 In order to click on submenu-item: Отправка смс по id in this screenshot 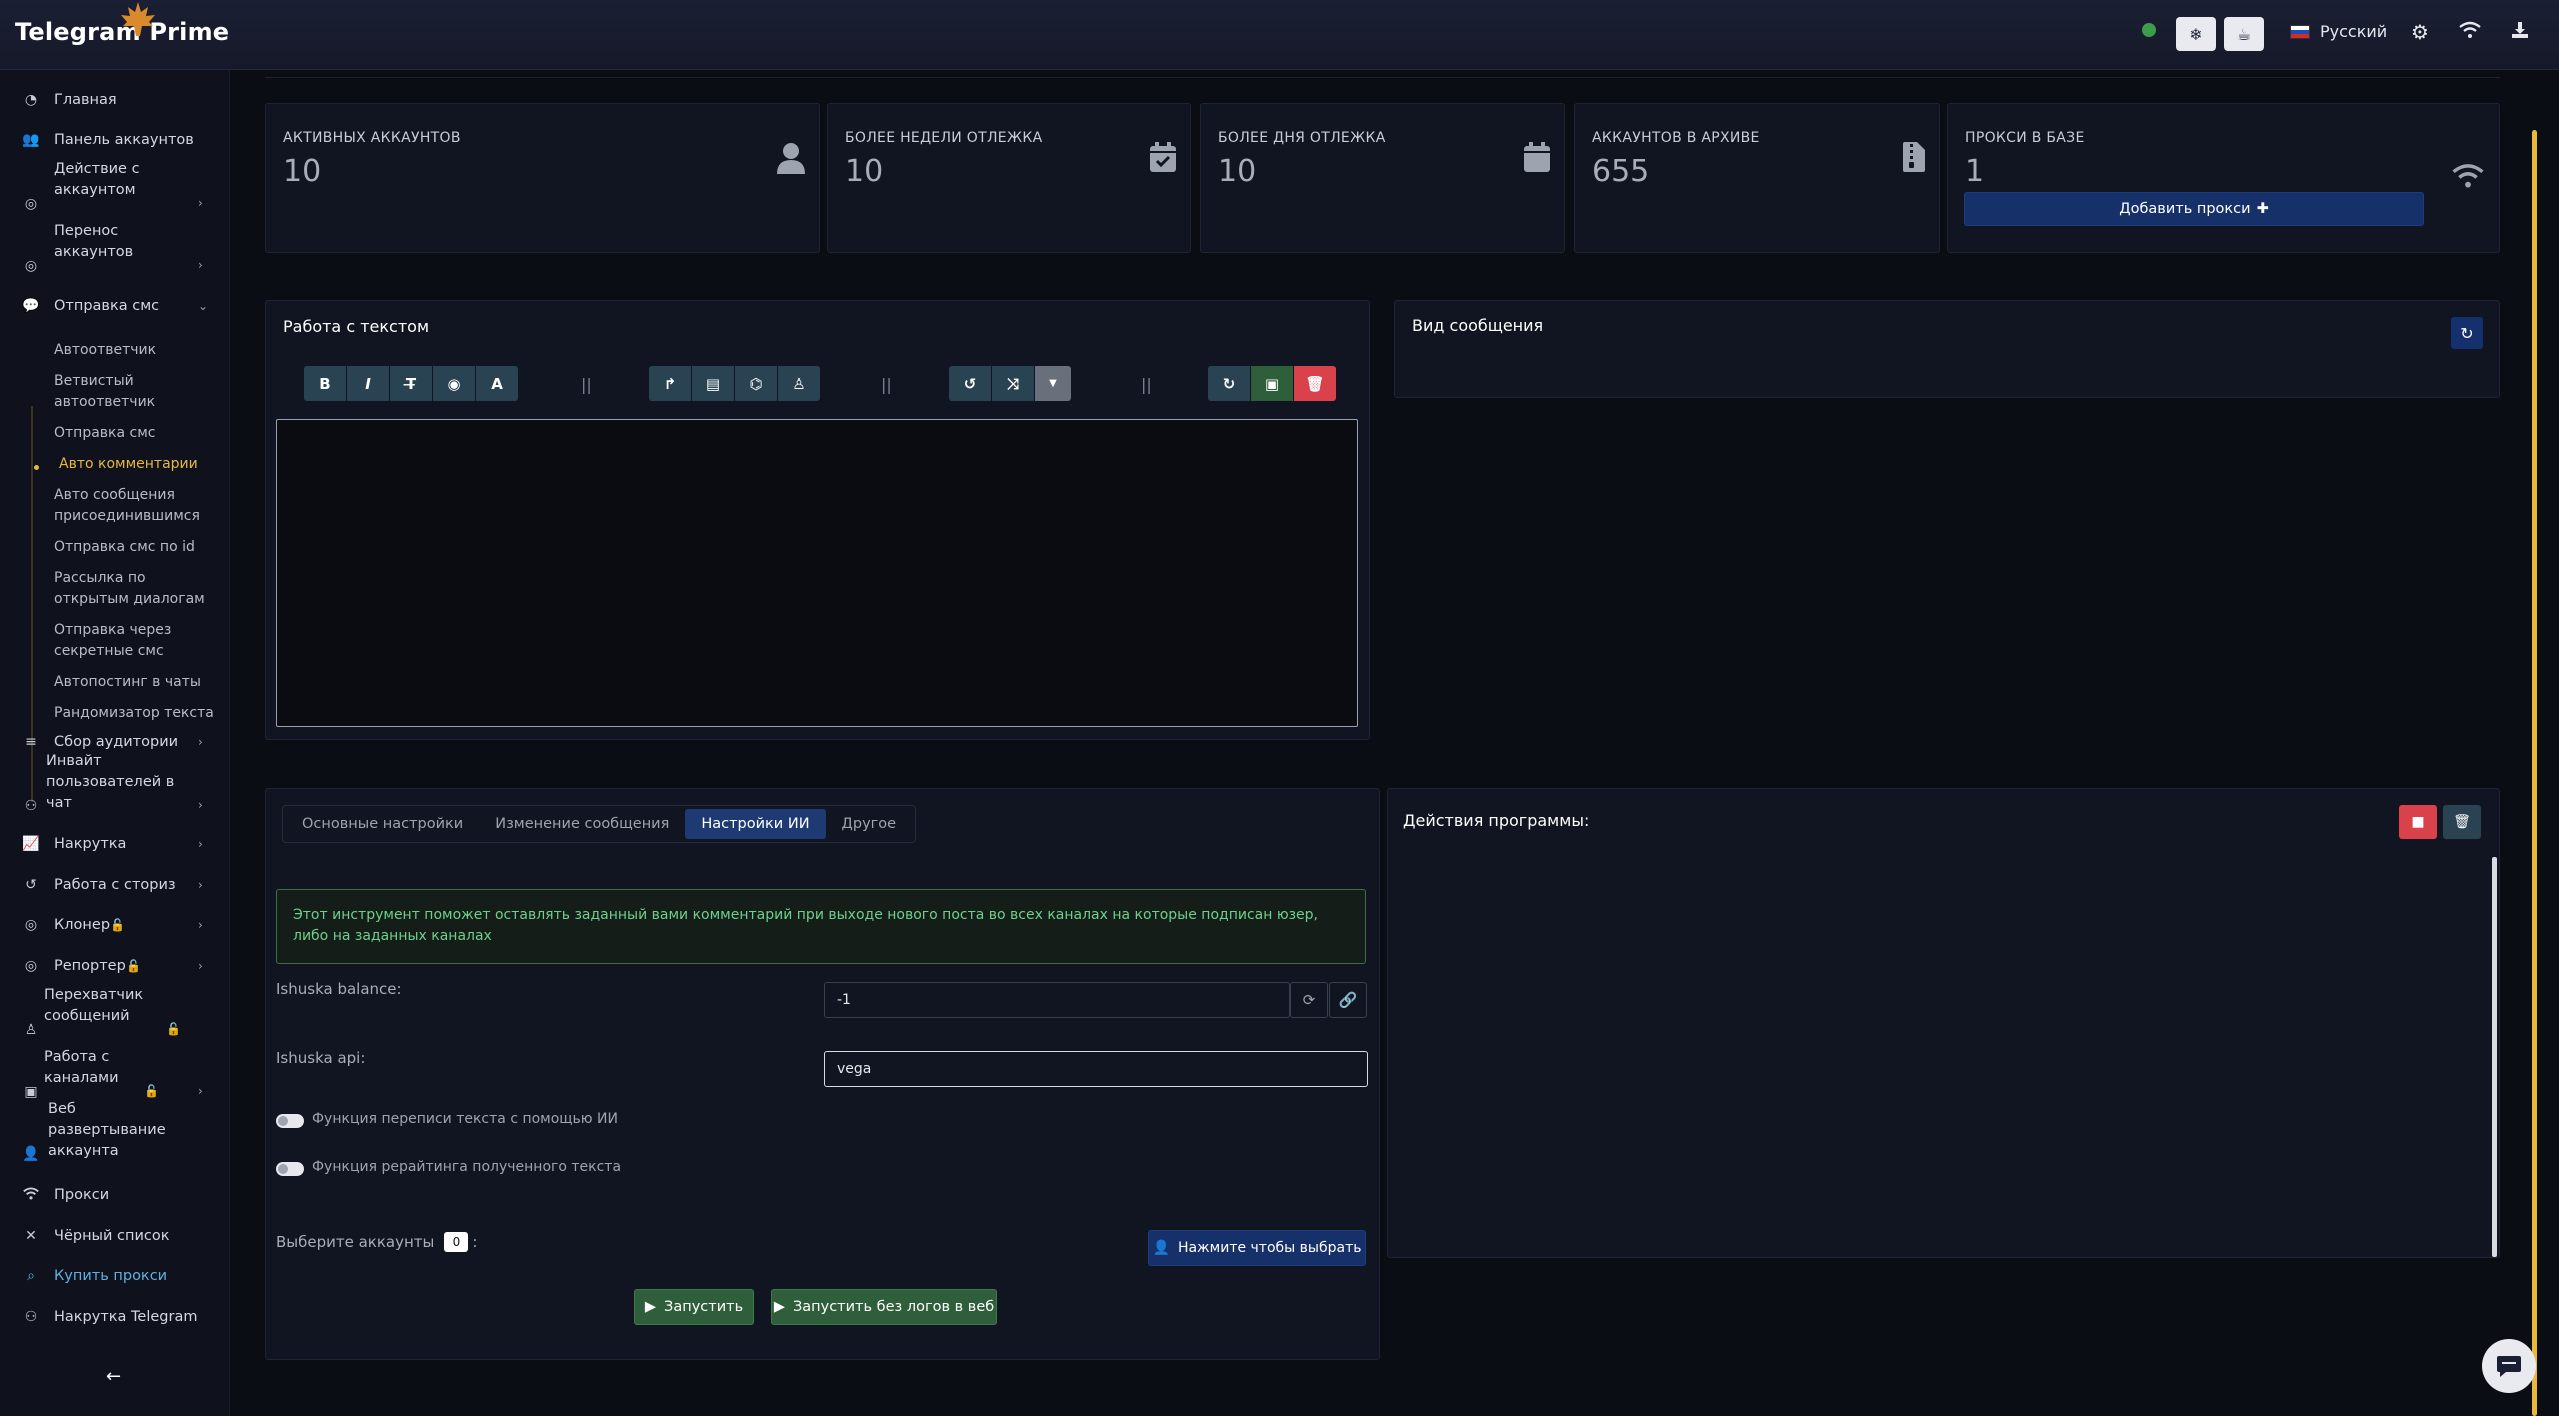, I will do `click(124, 547)`.